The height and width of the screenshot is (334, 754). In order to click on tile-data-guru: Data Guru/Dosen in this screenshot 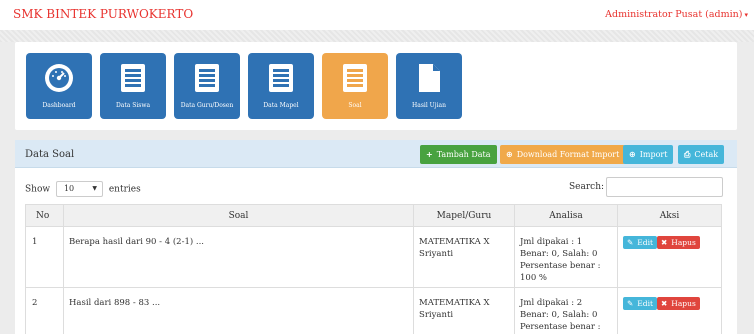, I will do `click(207, 86)`.